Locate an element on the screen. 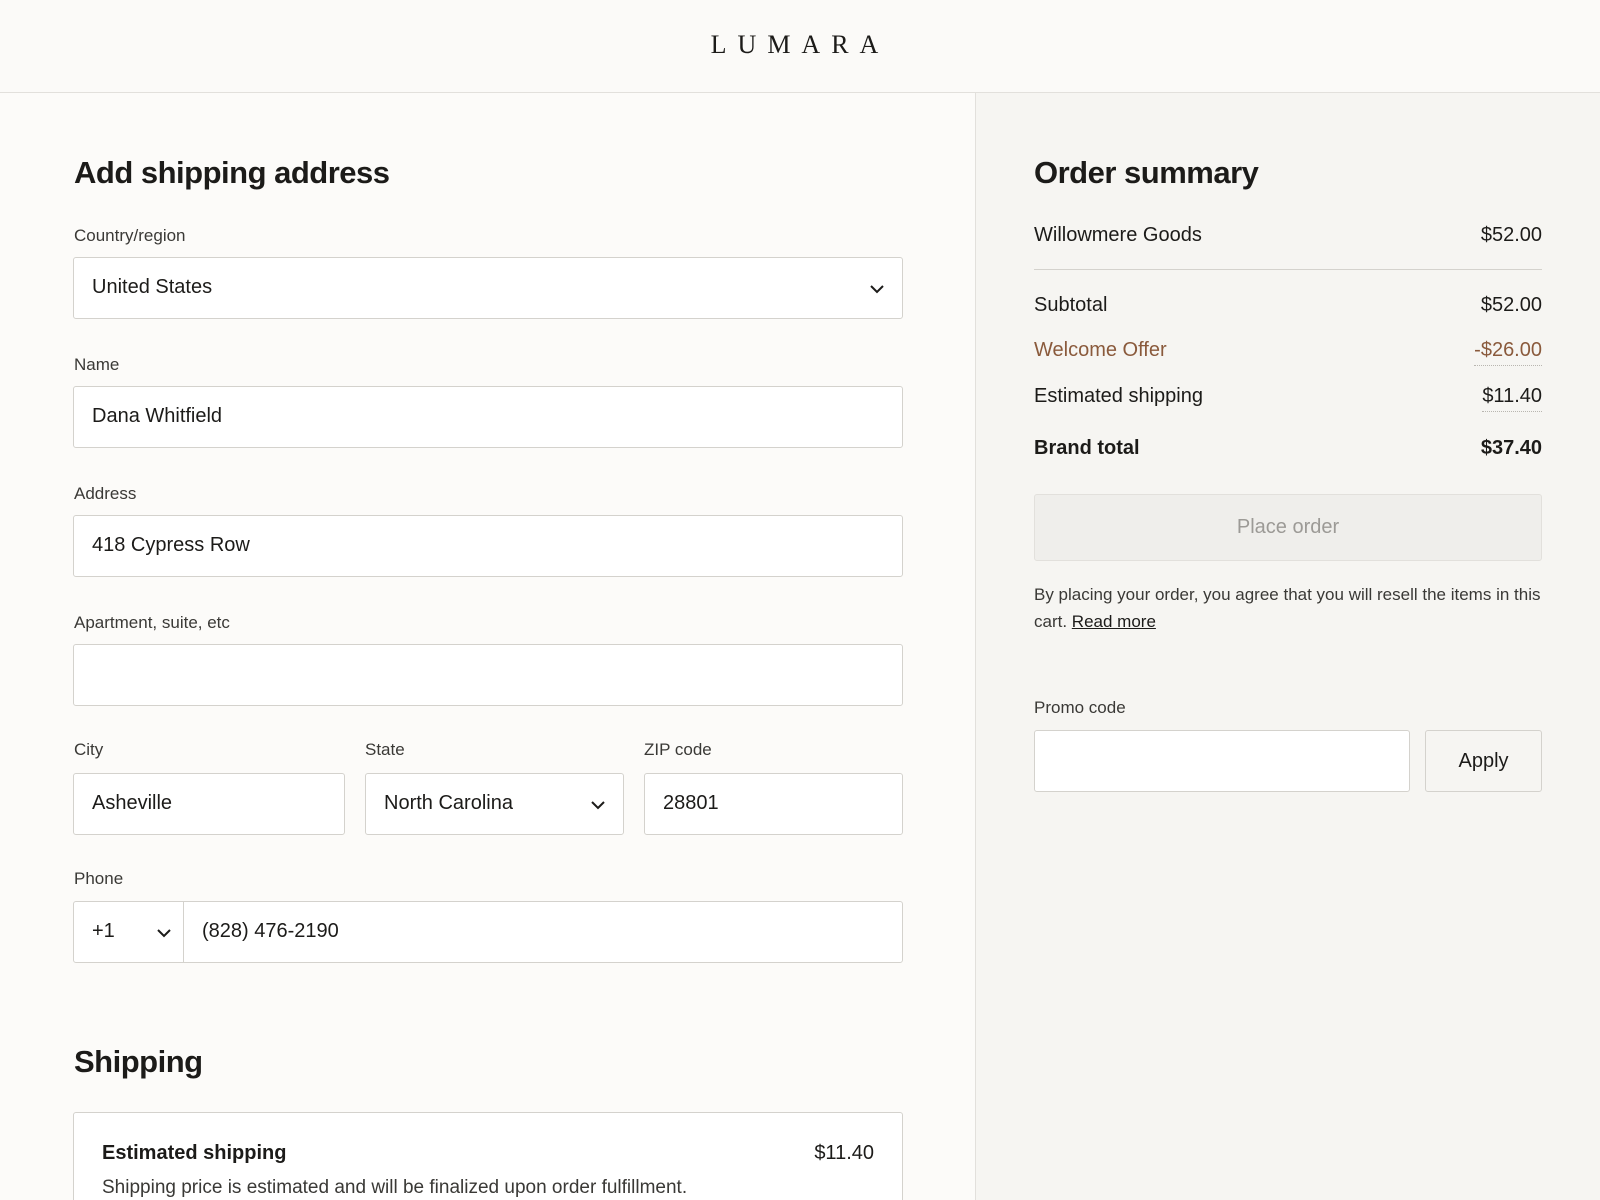 Image resolution: width=1600 pixels, height=1200 pixels. address-label: Address is located at coordinates (105, 493).